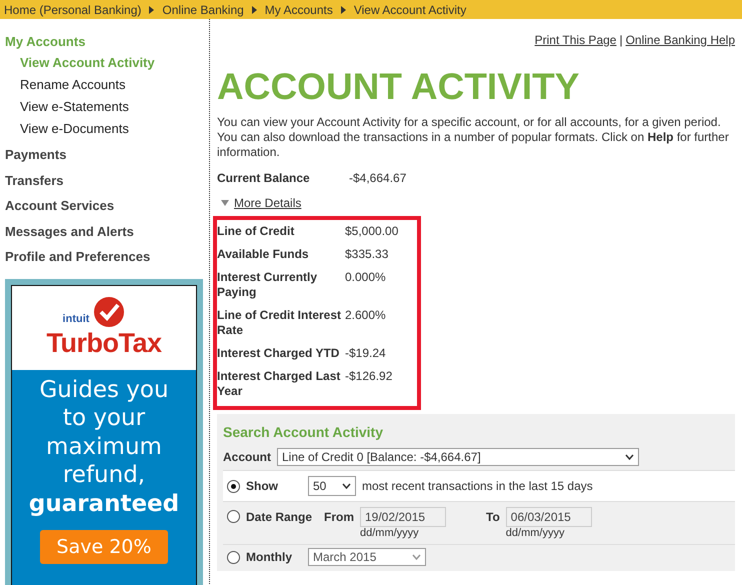 The image size is (742, 585). Describe the element at coordinates (76, 318) in the screenshot. I see `brand-label: intuit` at that location.